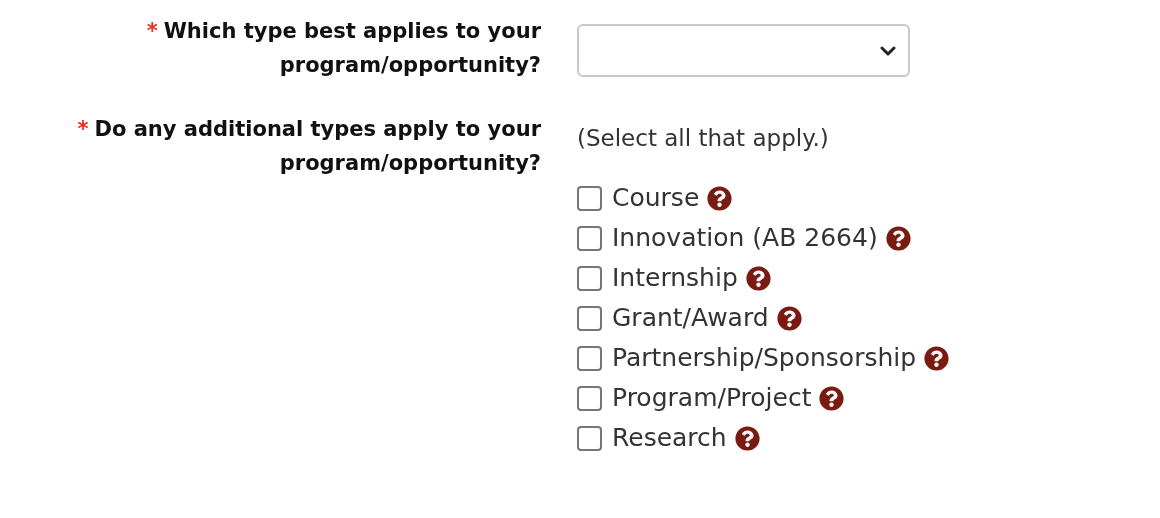 The width and height of the screenshot is (1160, 518). I want to click on checkbox-label: Research, so click(669, 438).